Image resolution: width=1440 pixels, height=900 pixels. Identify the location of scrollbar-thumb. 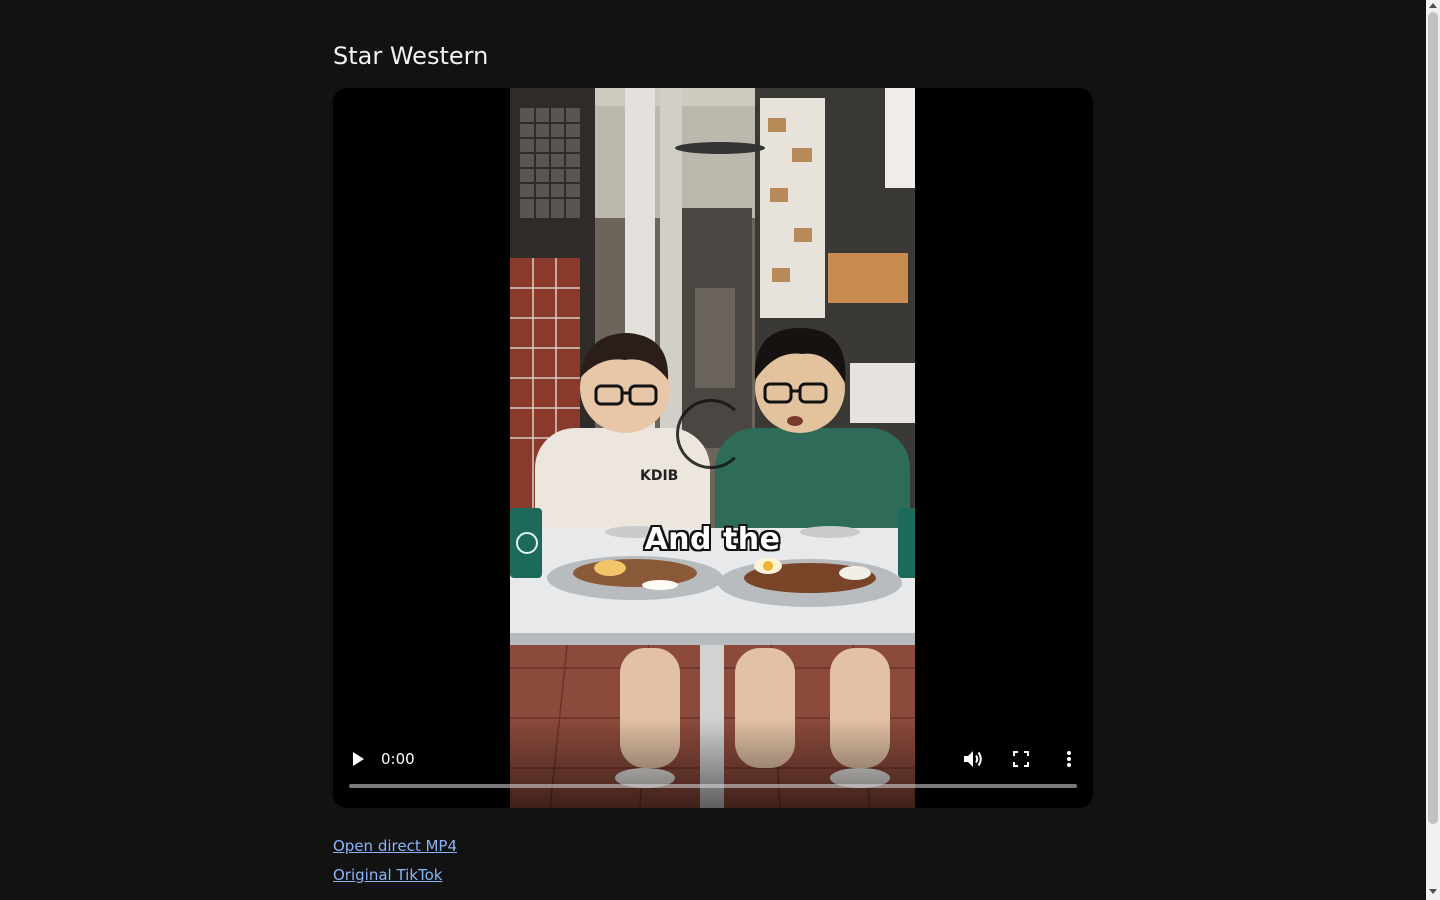
(1433, 418).